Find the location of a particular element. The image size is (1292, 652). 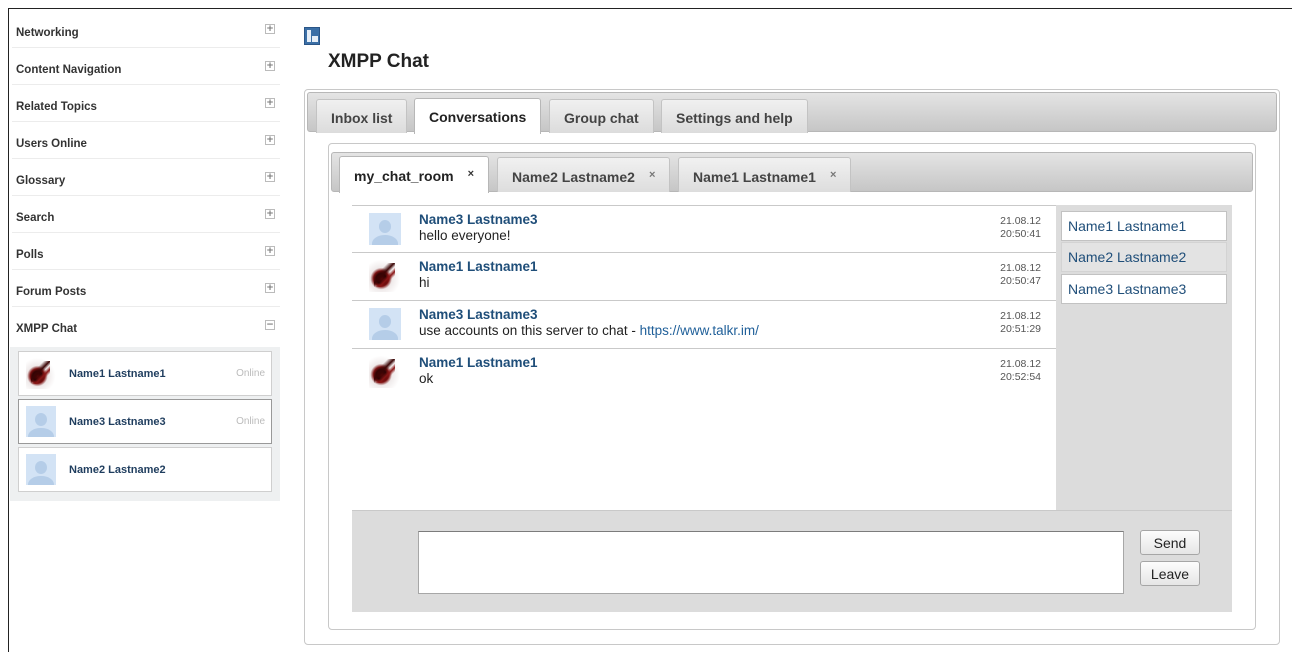

sidebar-block-users-online: Users Online + is located at coordinates (145, 143).